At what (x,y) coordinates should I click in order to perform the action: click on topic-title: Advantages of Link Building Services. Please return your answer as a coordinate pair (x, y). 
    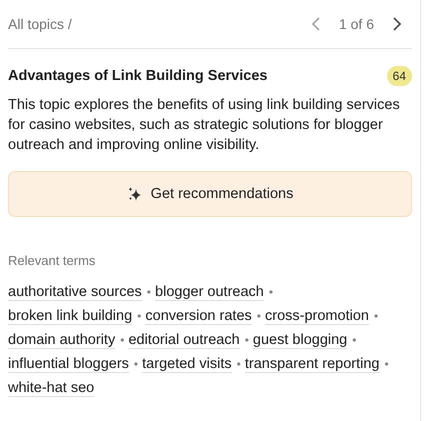
    Looking at the image, I should click on (138, 76).